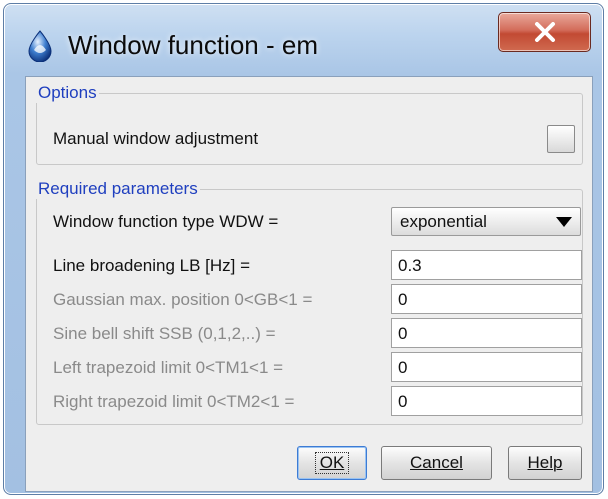 This screenshot has width=608, height=499. I want to click on topspin-droplet-icon, so click(40, 46).